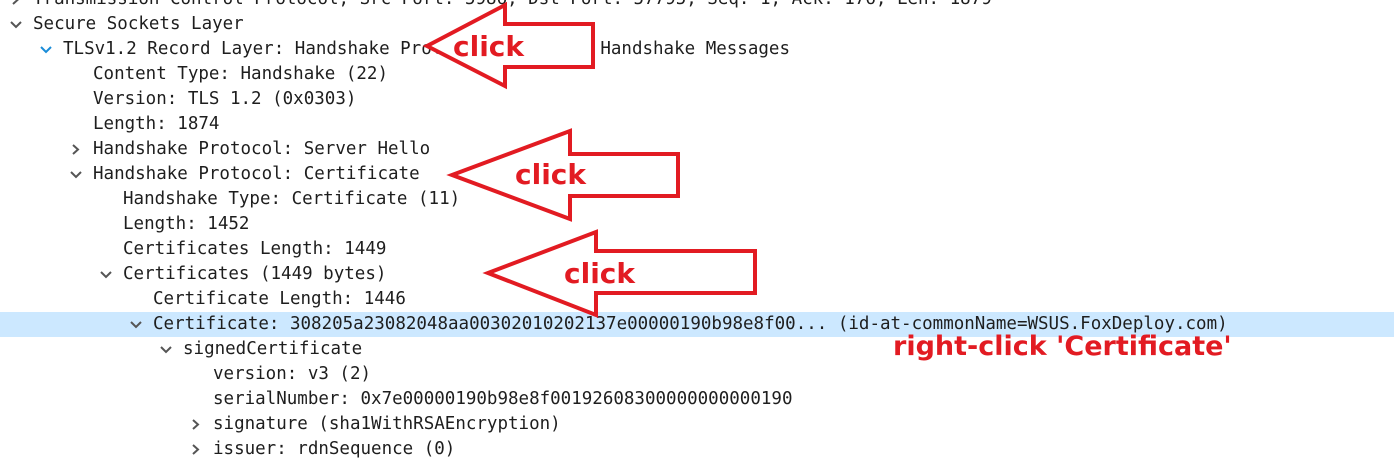 This screenshot has width=1394, height=462. What do you see at coordinates (255, 274) in the screenshot?
I see `tree-row-label: Certificates (1449 bytes)` at bounding box center [255, 274].